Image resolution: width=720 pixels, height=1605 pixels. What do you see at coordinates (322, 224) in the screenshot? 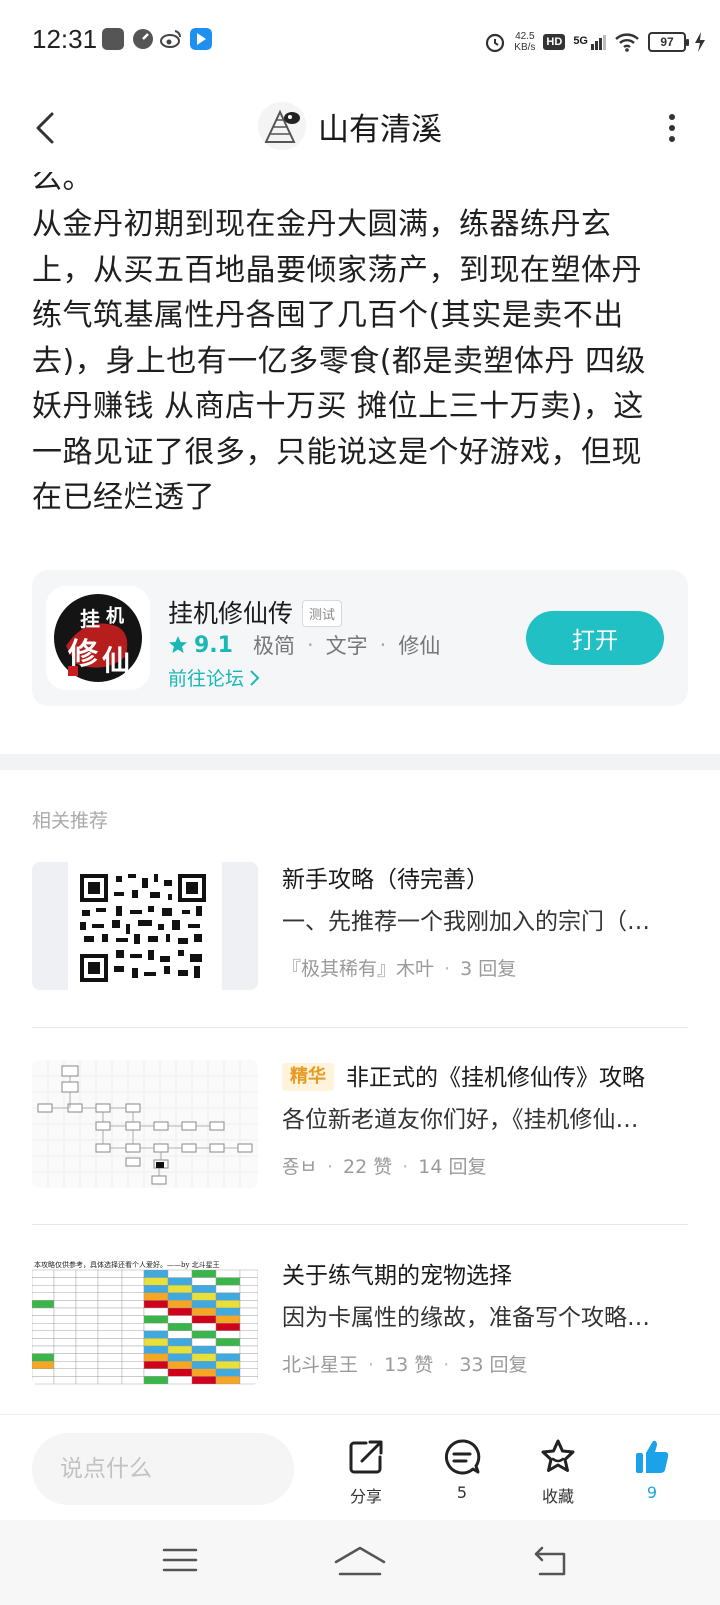
I see `post-line: 从金丹初期到现在金丹大圆满，练器练丹玄` at bounding box center [322, 224].